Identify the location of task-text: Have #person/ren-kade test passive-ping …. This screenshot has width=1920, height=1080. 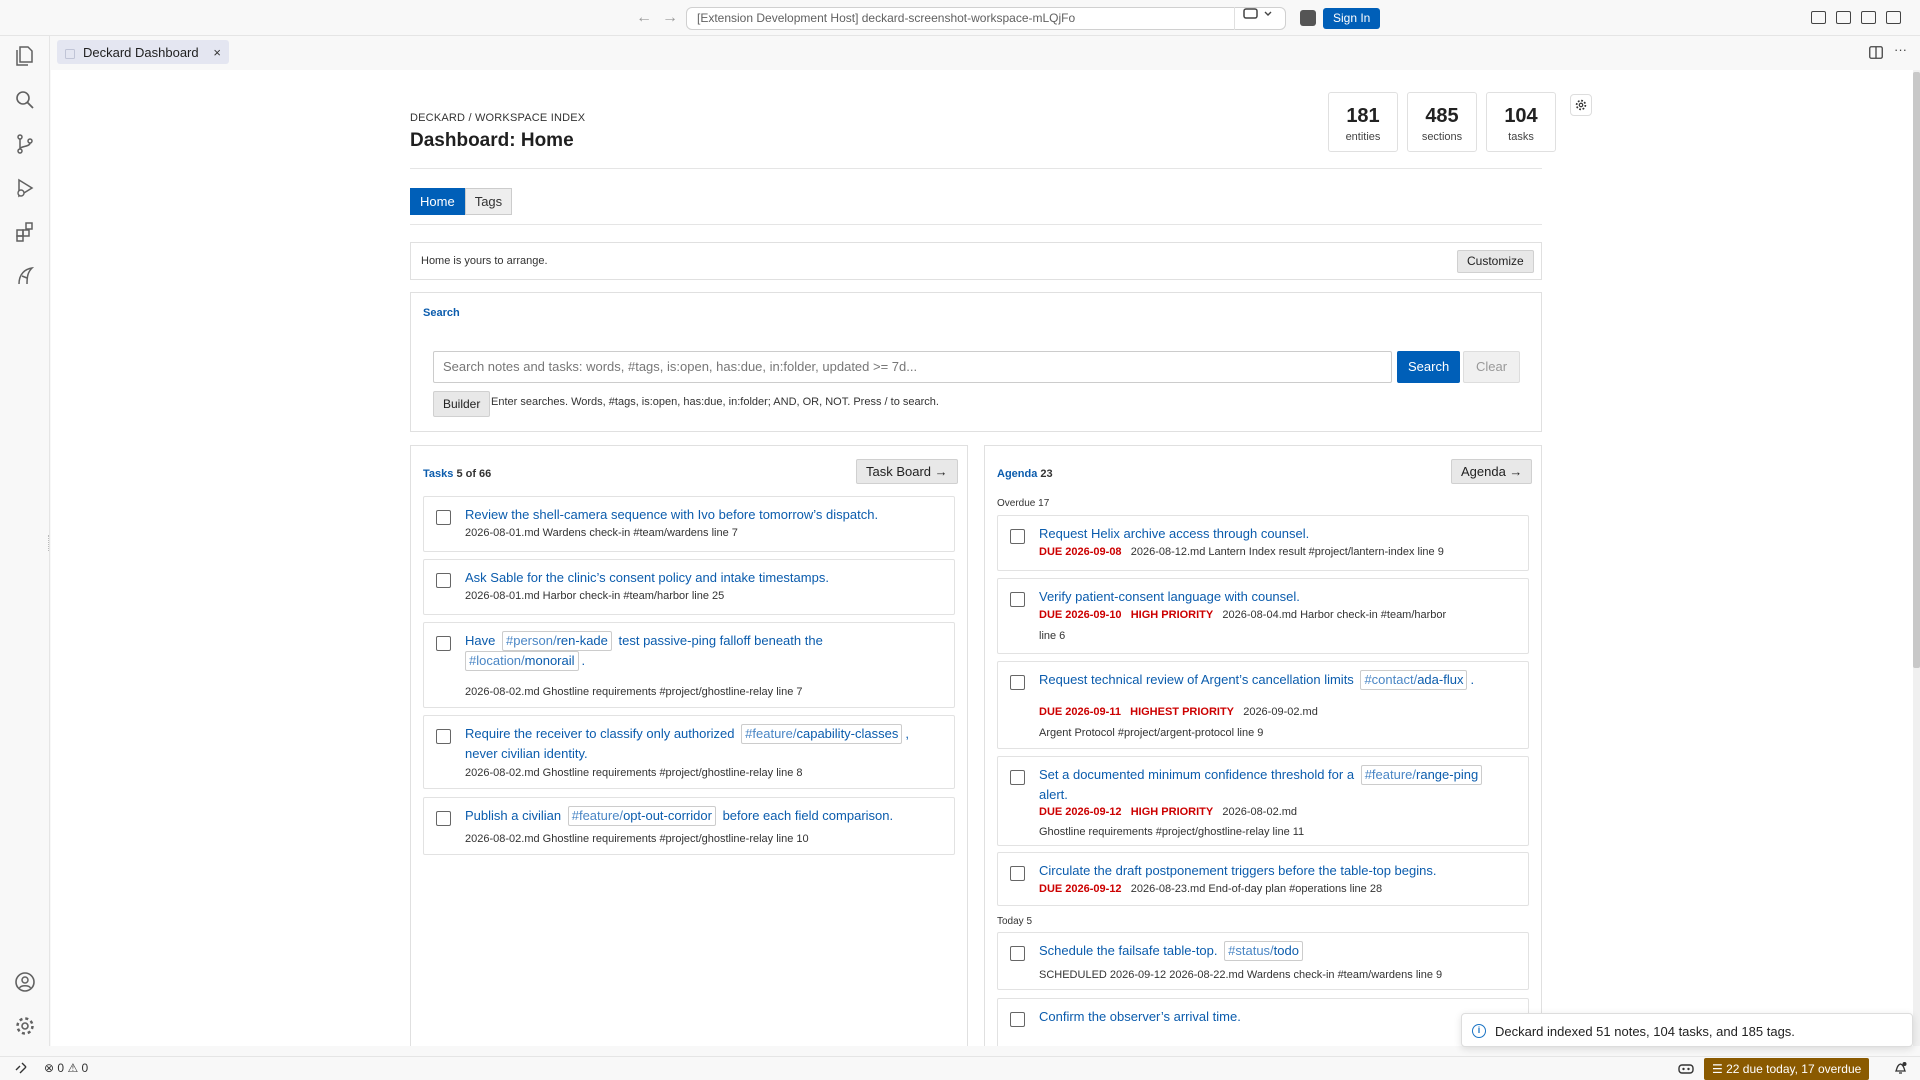
(675, 651).